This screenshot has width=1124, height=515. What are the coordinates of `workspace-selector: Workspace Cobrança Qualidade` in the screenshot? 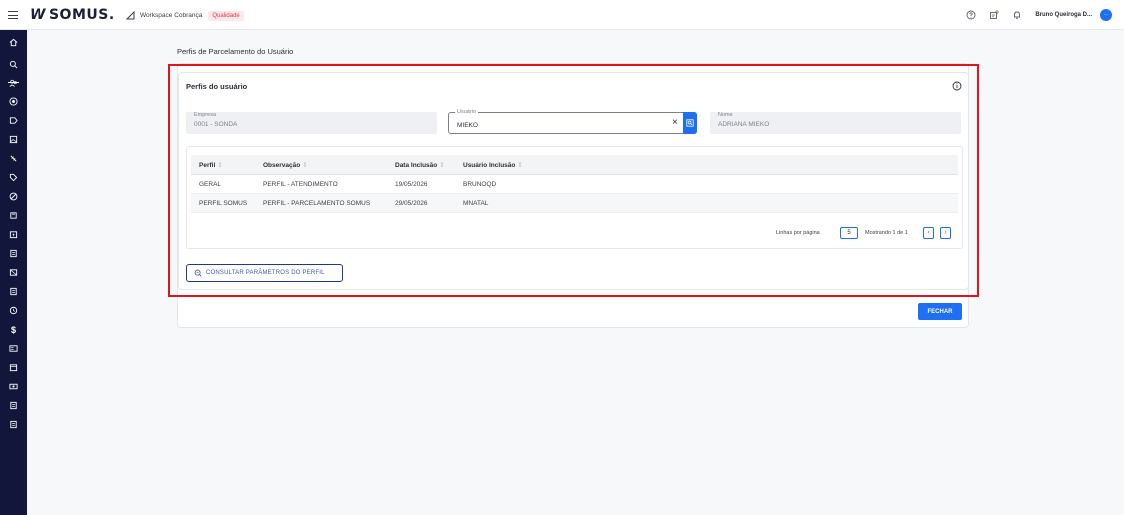 It's located at (185, 15).